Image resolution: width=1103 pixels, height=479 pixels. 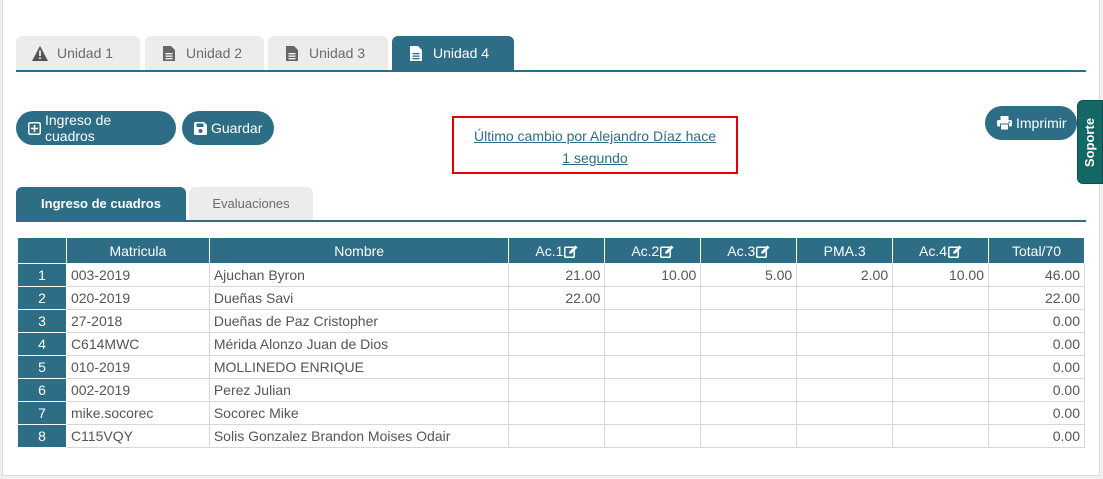 I want to click on cell-matricula: 020-2019, so click(x=137, y=298).